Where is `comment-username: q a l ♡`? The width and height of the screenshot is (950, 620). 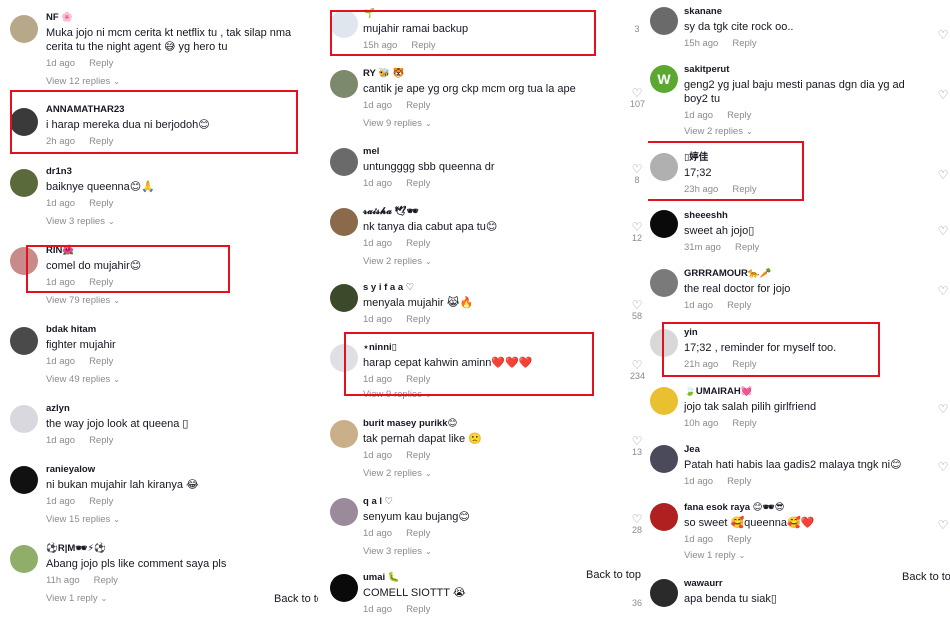 comment-username: q a l ♡ is located at coordinates (495, 502).